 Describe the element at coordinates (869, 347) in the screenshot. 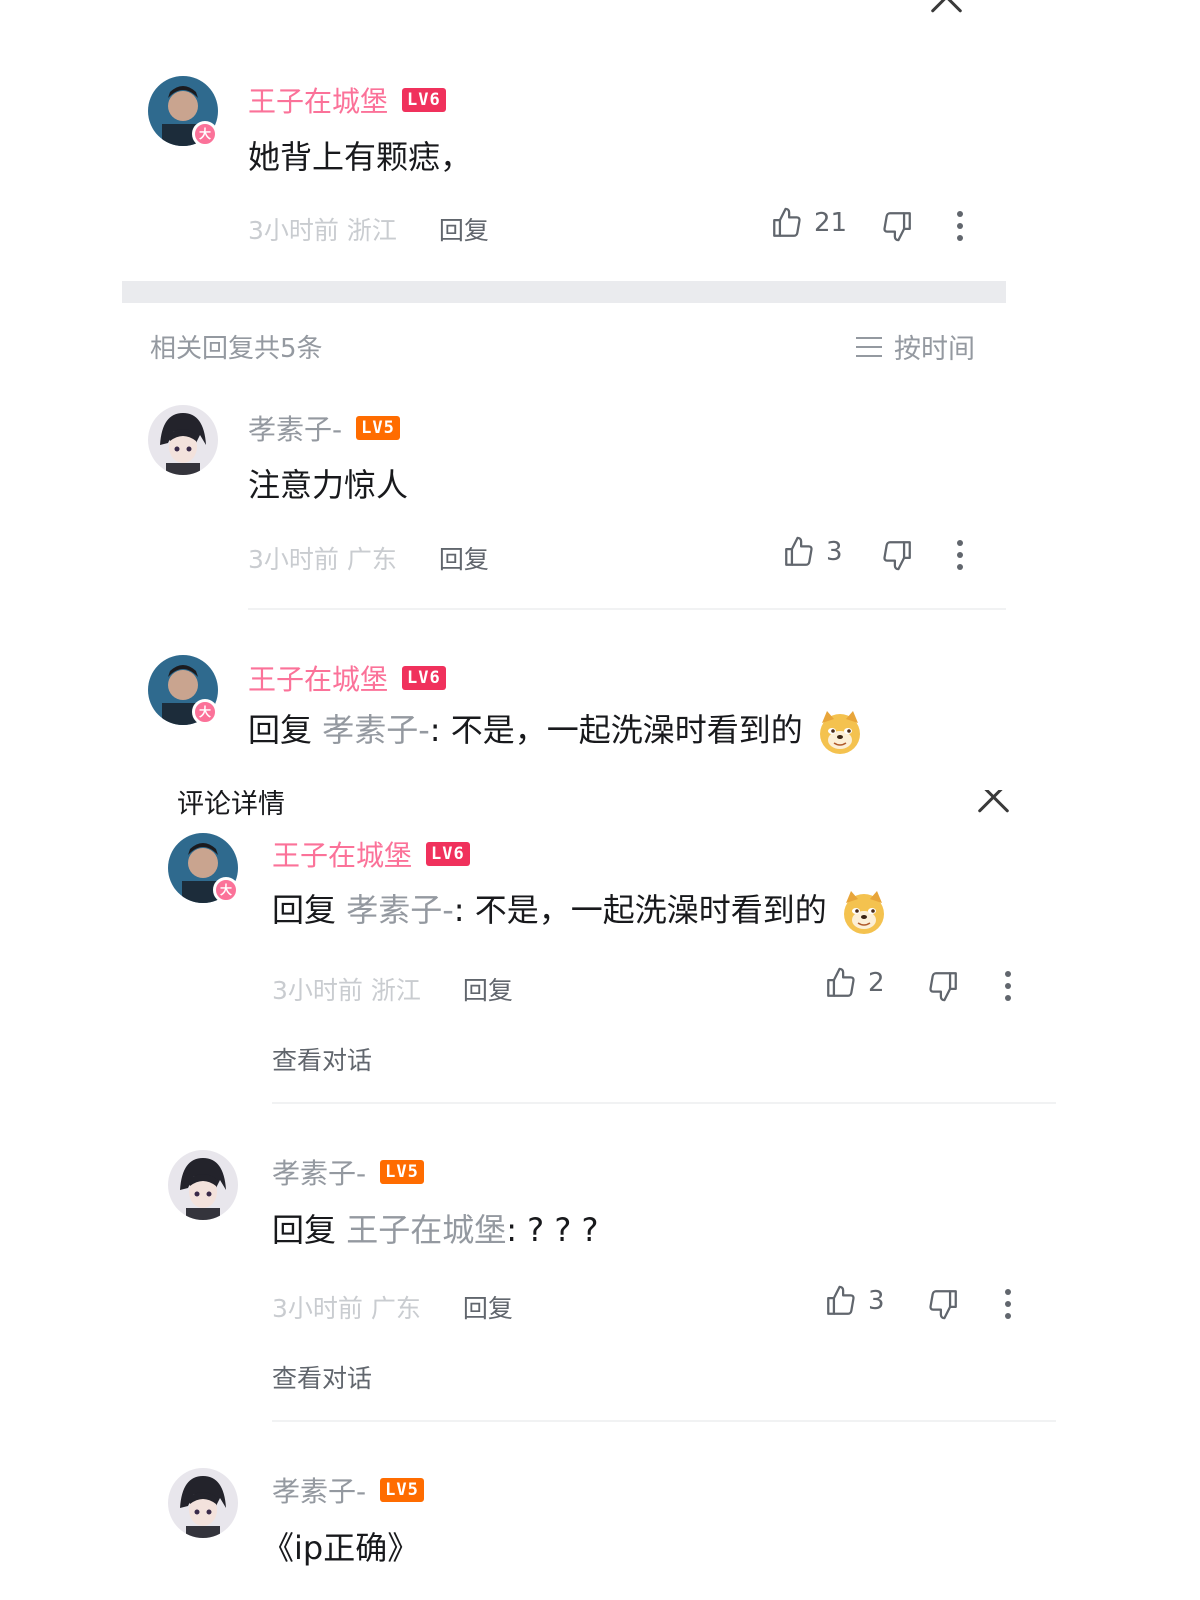

I see `sort-icon` at that location.